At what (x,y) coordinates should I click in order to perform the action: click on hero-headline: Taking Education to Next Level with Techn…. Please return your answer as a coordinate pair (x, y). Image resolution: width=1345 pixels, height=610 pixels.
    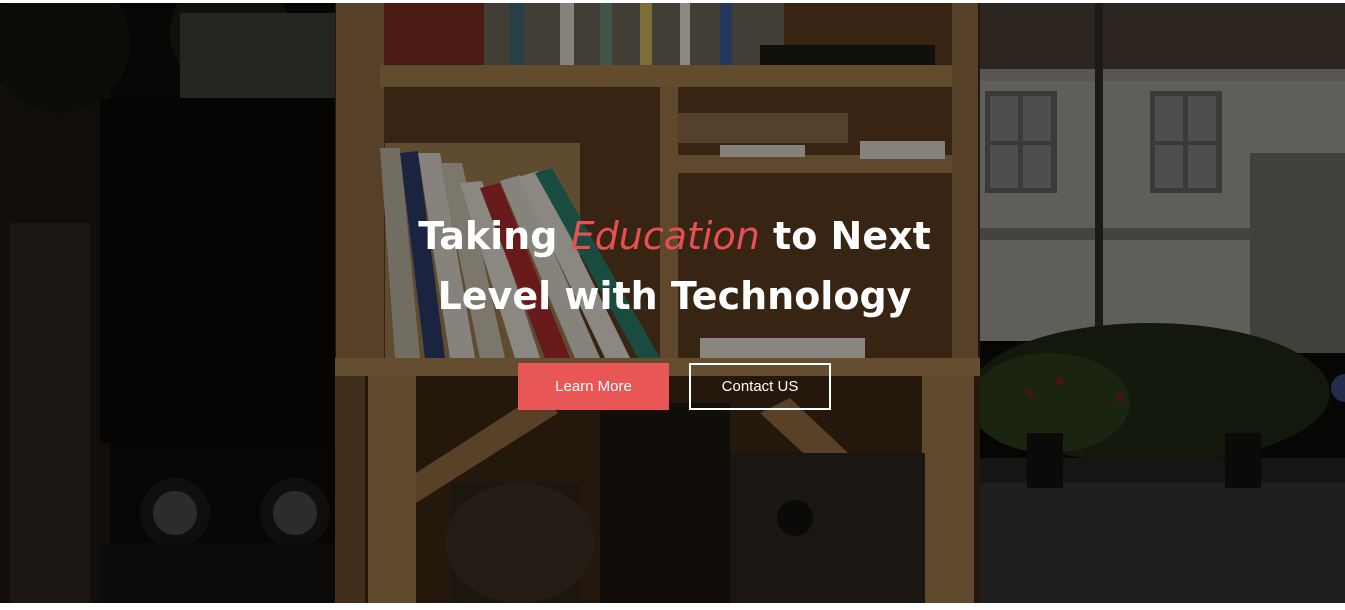
    Looking at the image, I should click on (674, 266).